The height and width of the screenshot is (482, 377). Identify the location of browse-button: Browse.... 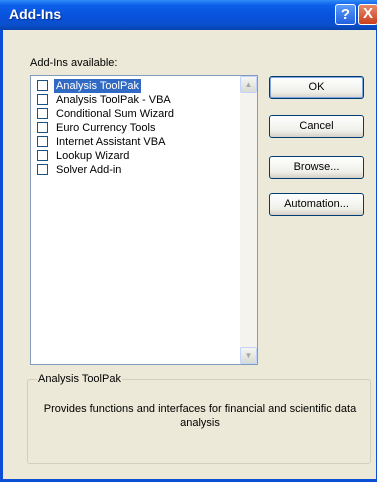
(316, 167).